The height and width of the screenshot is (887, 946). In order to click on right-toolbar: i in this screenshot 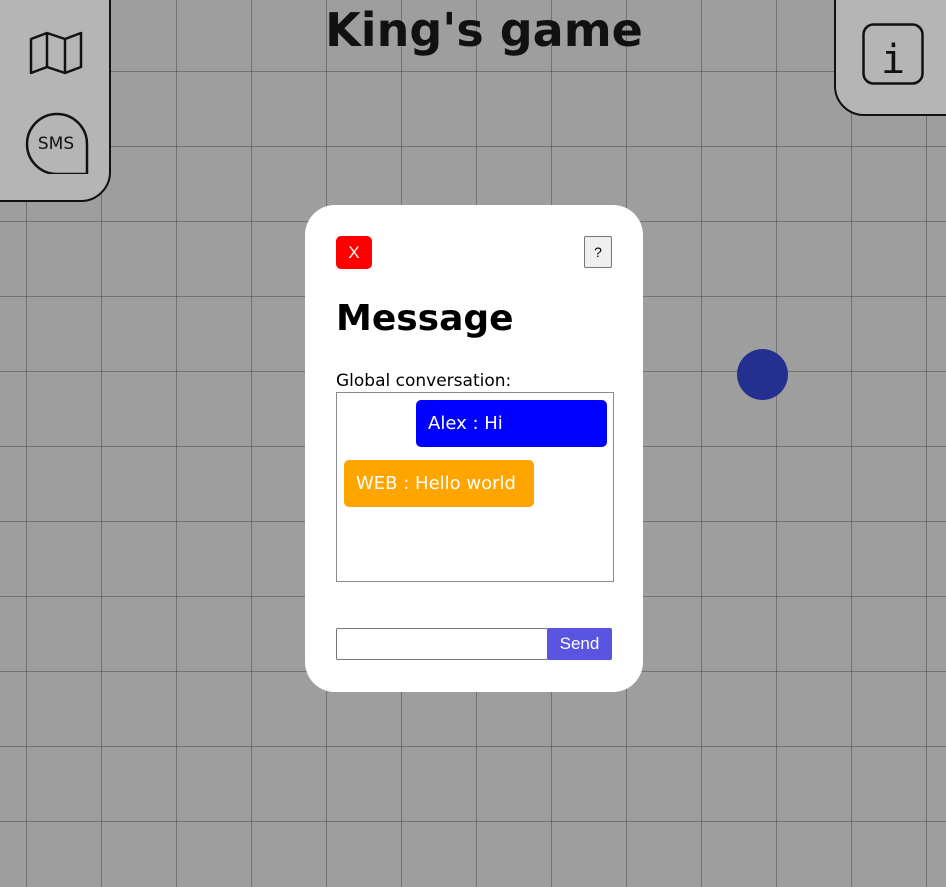, I will do `click(890, 58)`.